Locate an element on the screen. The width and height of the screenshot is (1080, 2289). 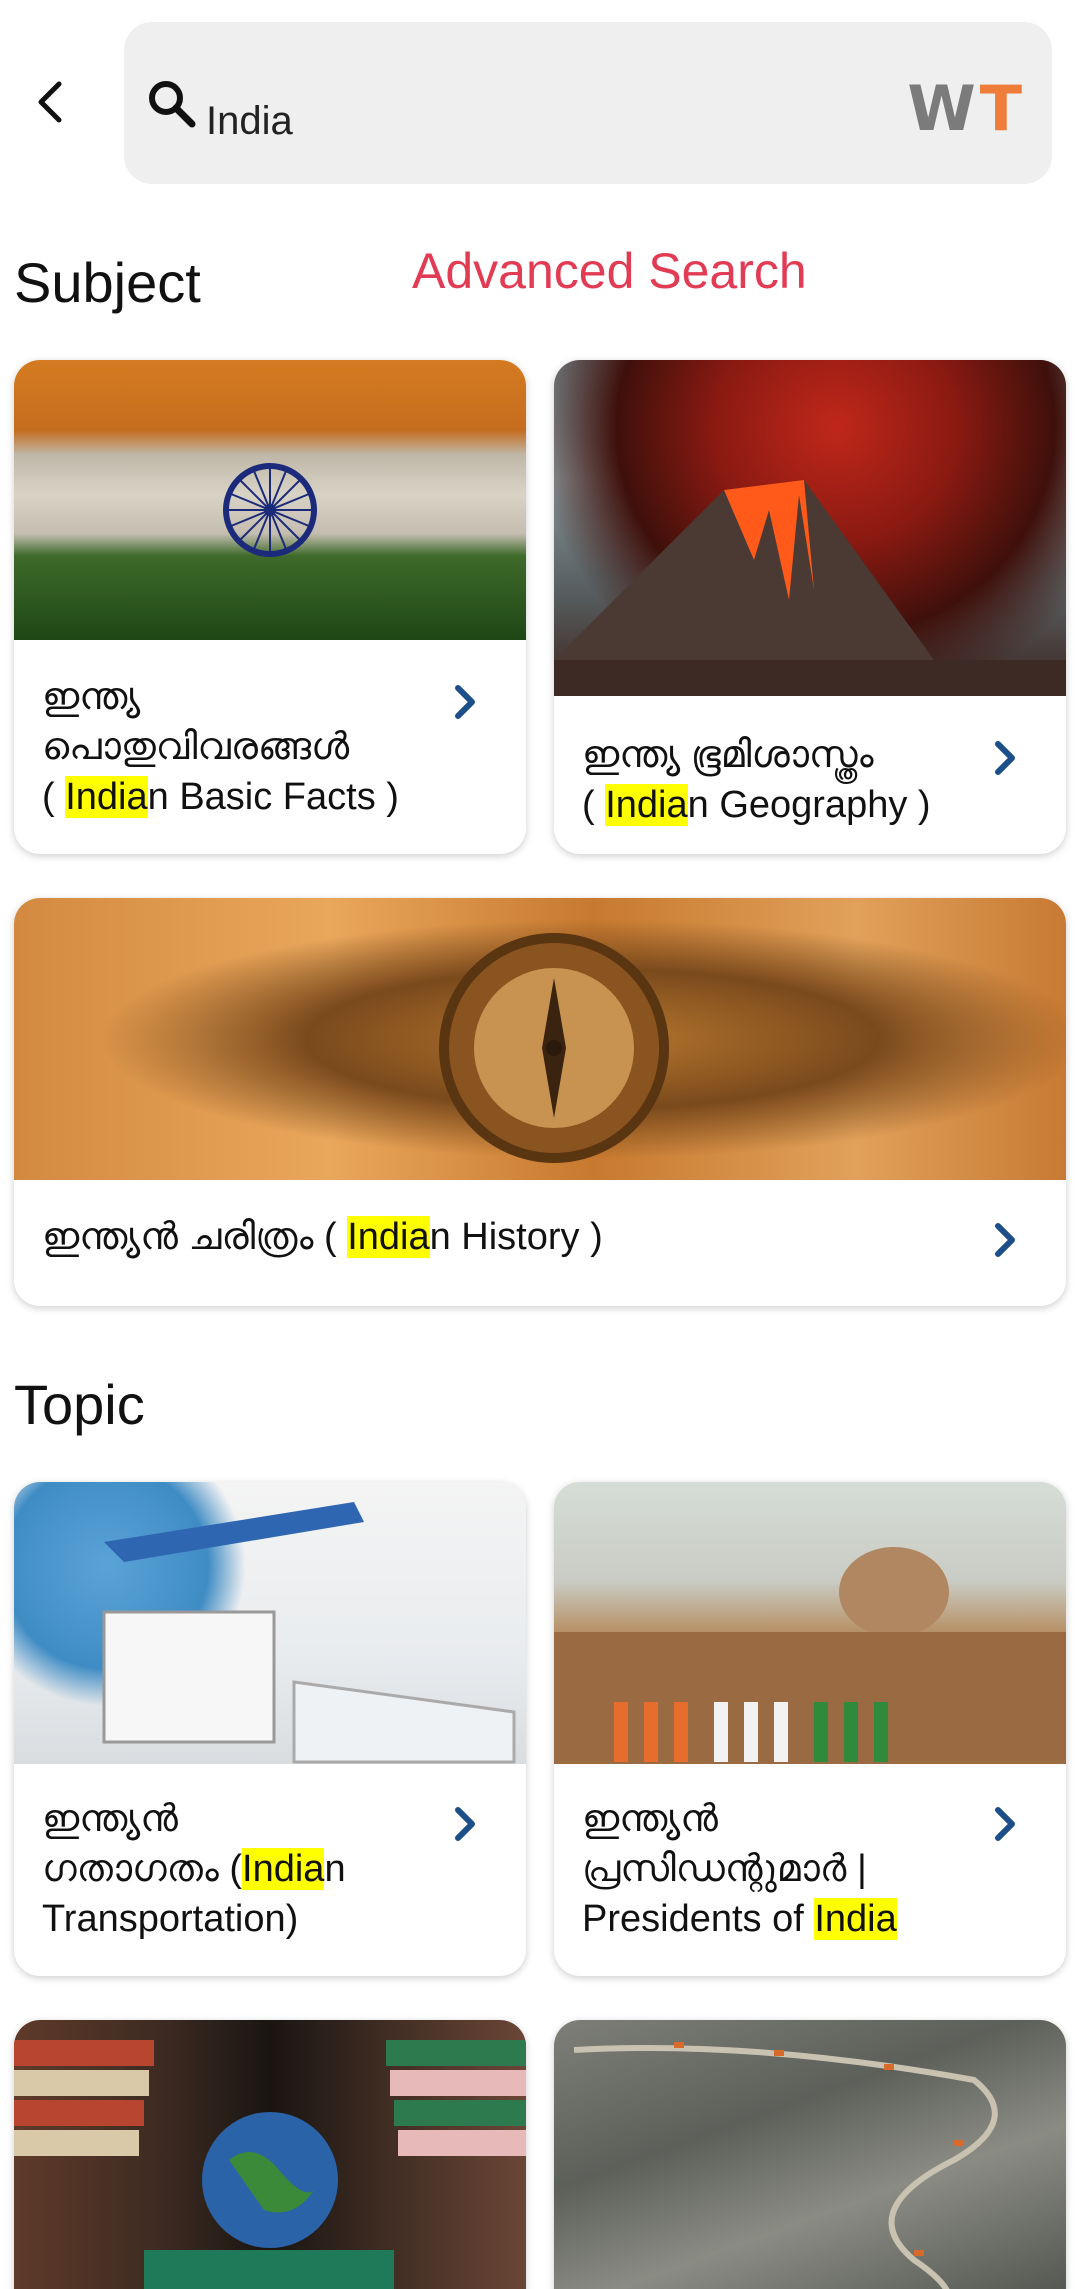
caption-line-english: Presidents of India is located at coordinates (739, 1919).